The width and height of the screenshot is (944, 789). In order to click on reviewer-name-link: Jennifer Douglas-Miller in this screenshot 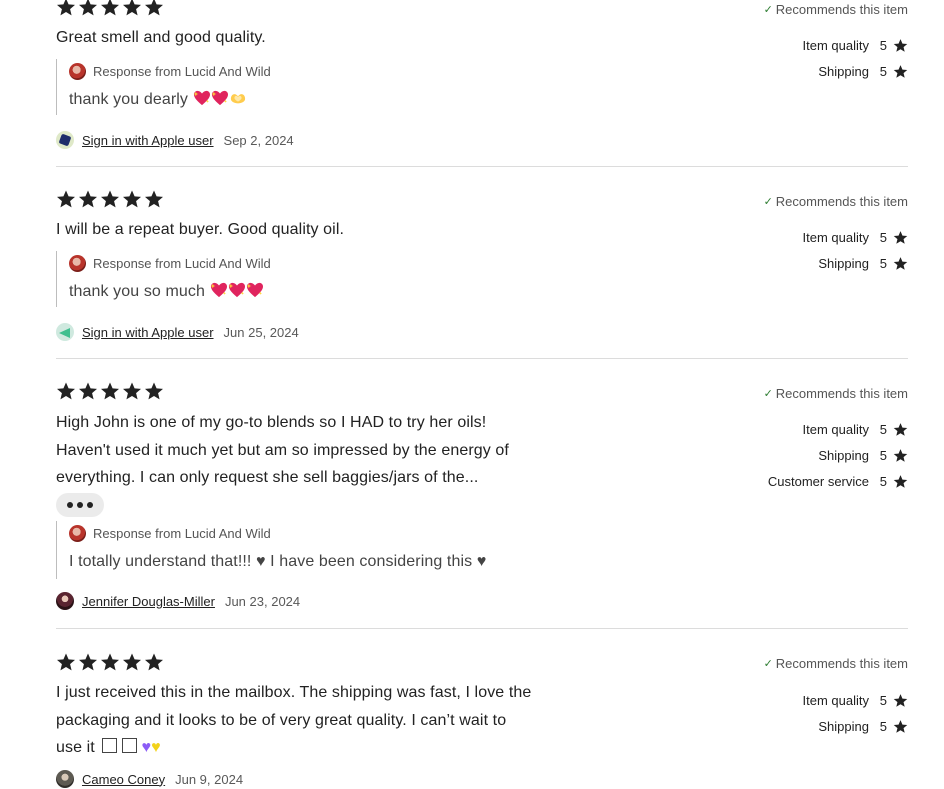, I will do `click(148, 601)`.